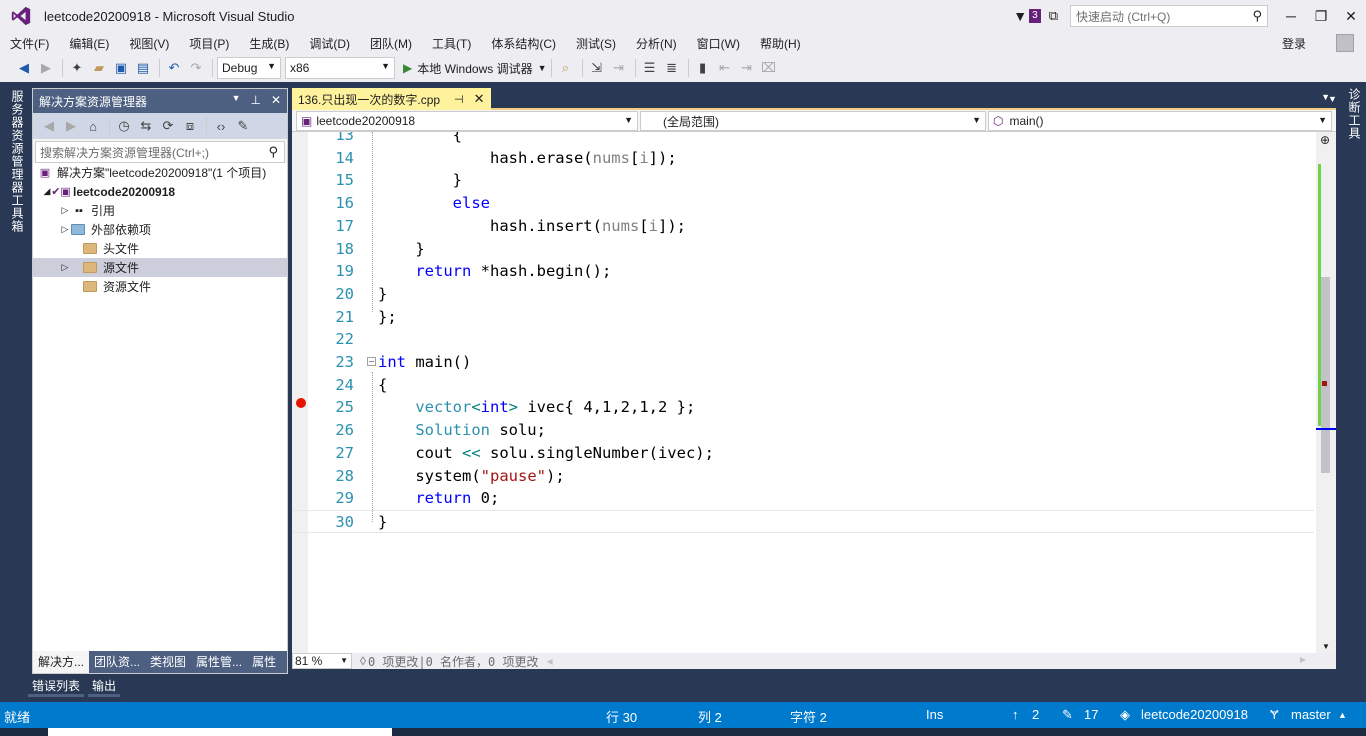 The height and width of the screenshot is (736, 1366). I want to click on solution-search-input: 搜索解决方案资源管理器(Ctrl+;) ⚲, so click(160, 152).